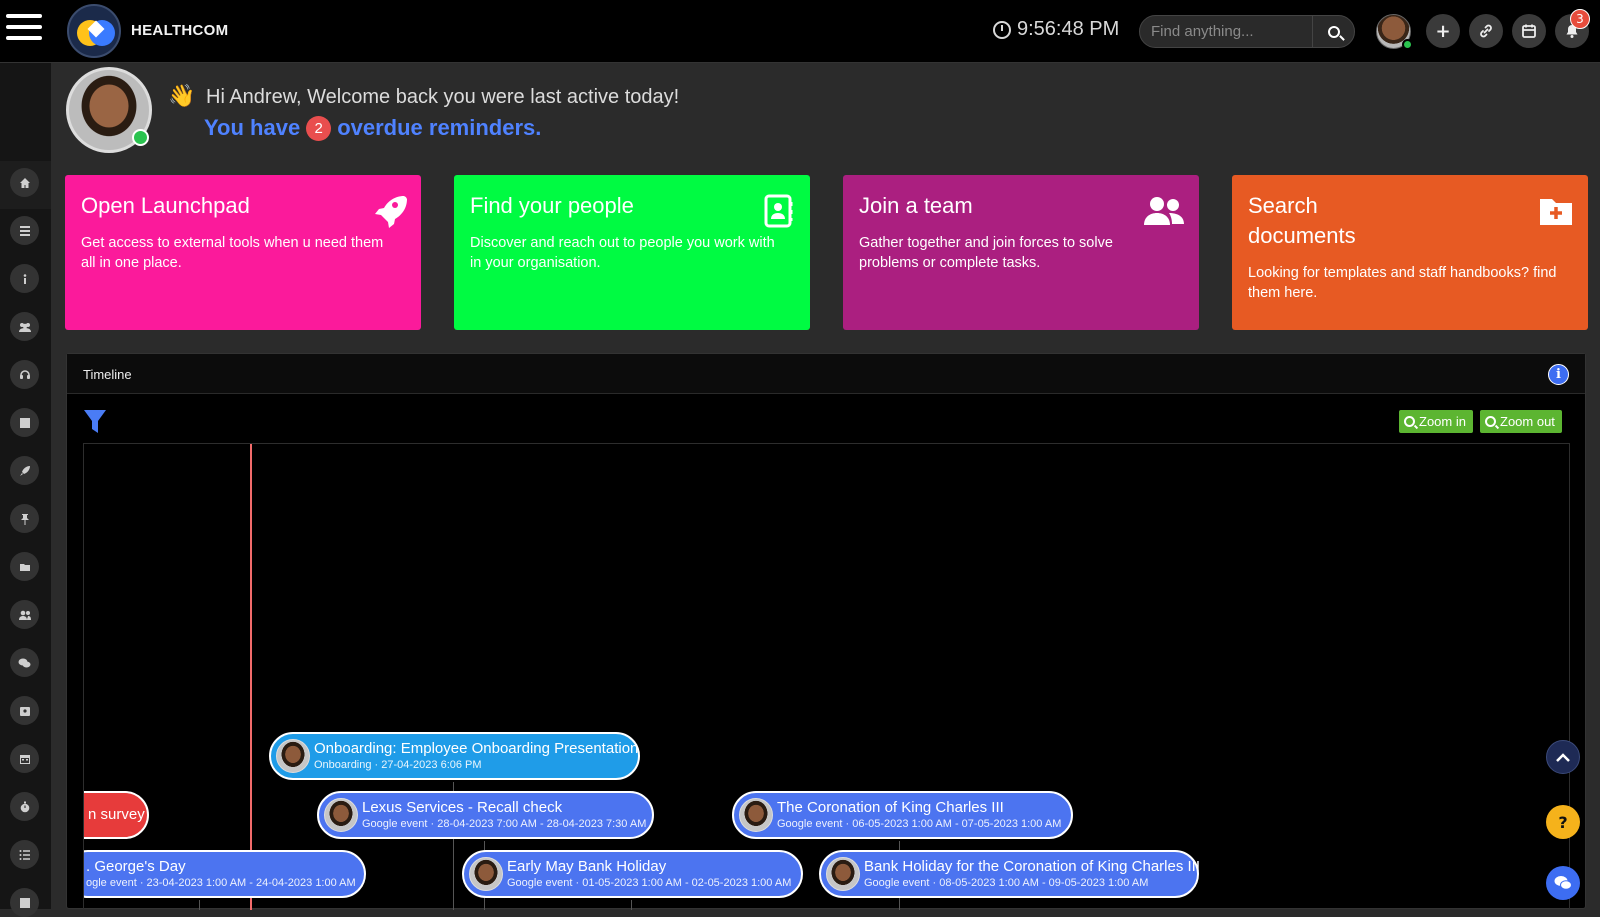  I want to click on calendar-button, so click(1529, 31).